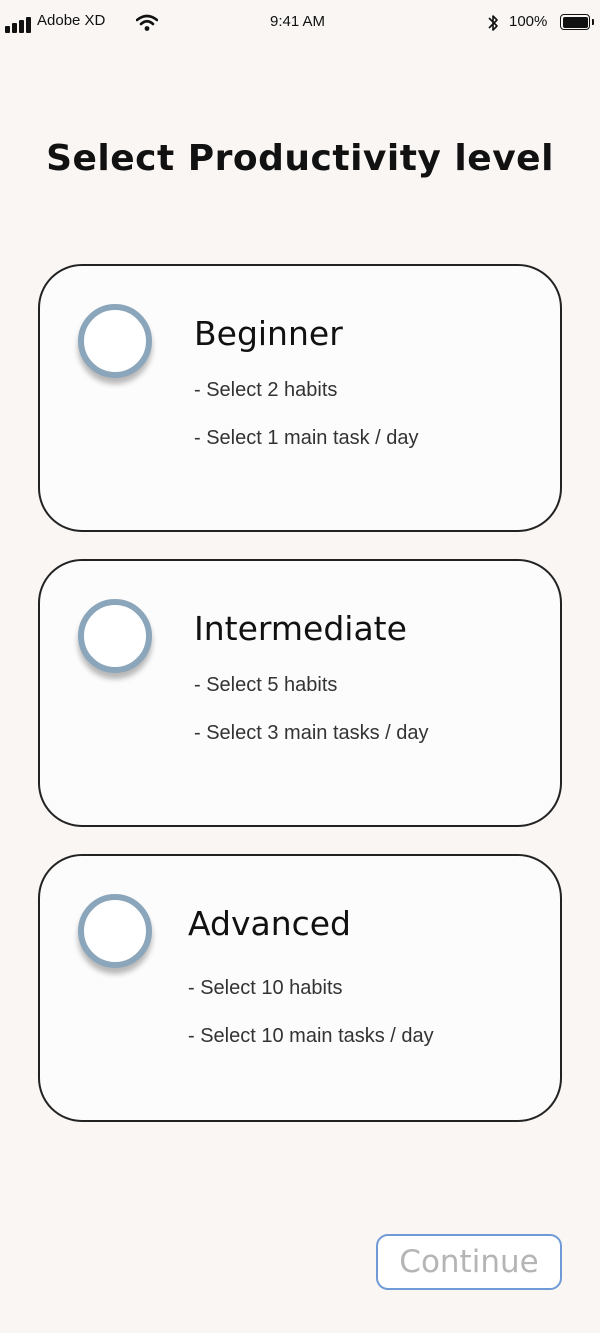  Describe the element at coordinates (71, 20) in the screenshot. I see `carrier-label: Adobe XD` at that location.